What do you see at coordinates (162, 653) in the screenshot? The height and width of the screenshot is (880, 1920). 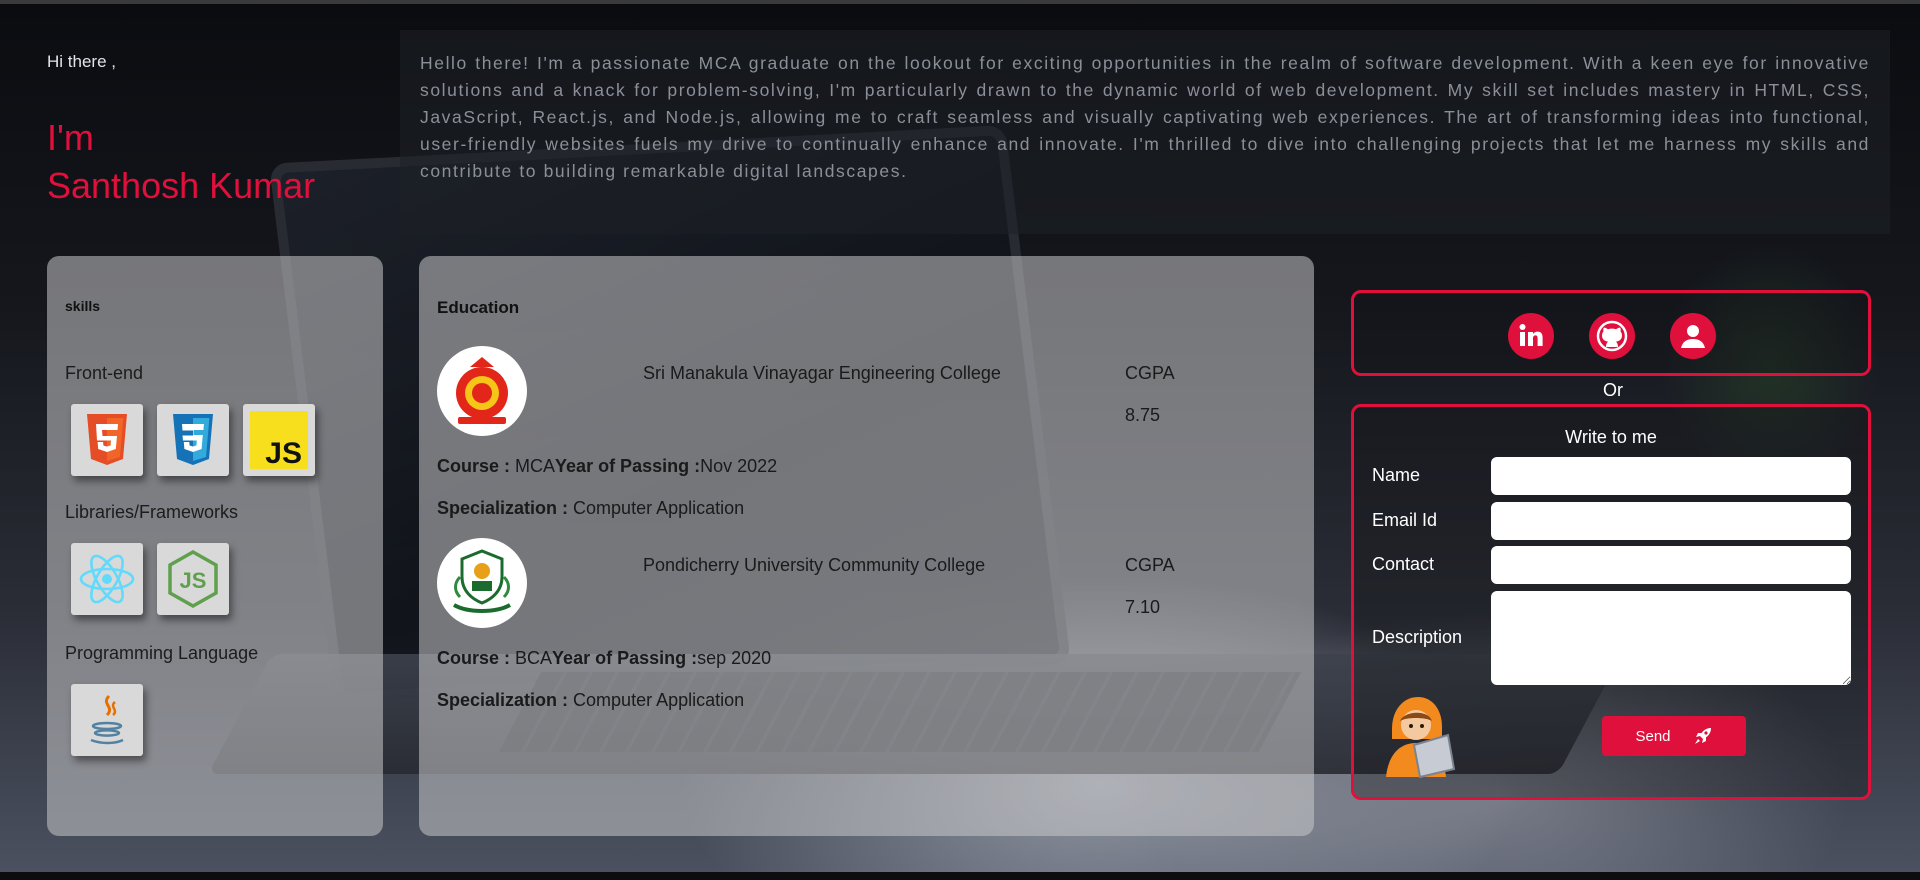 I see `skill-group-programming: Programming Language` at bounding box center [162, 653].